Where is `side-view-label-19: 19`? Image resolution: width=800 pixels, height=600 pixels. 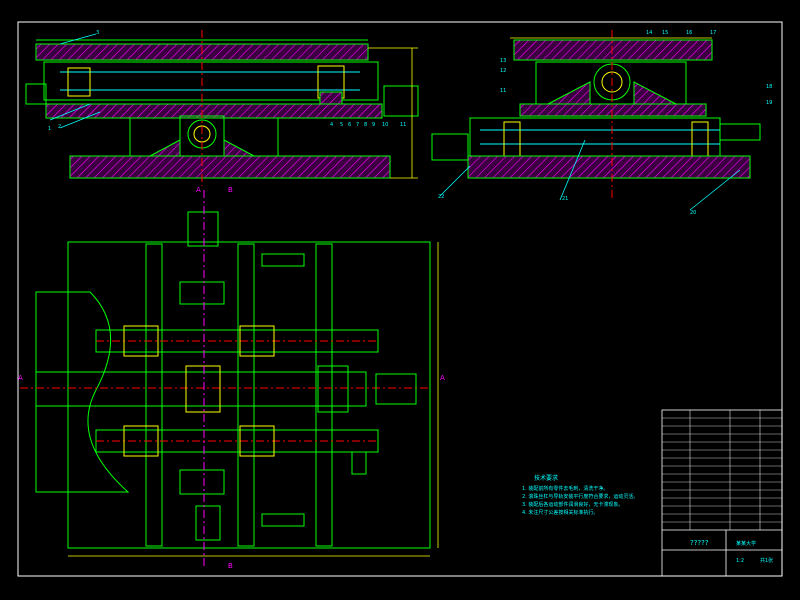 side-view-label-19: 19 is located at coordinates (769, 103).